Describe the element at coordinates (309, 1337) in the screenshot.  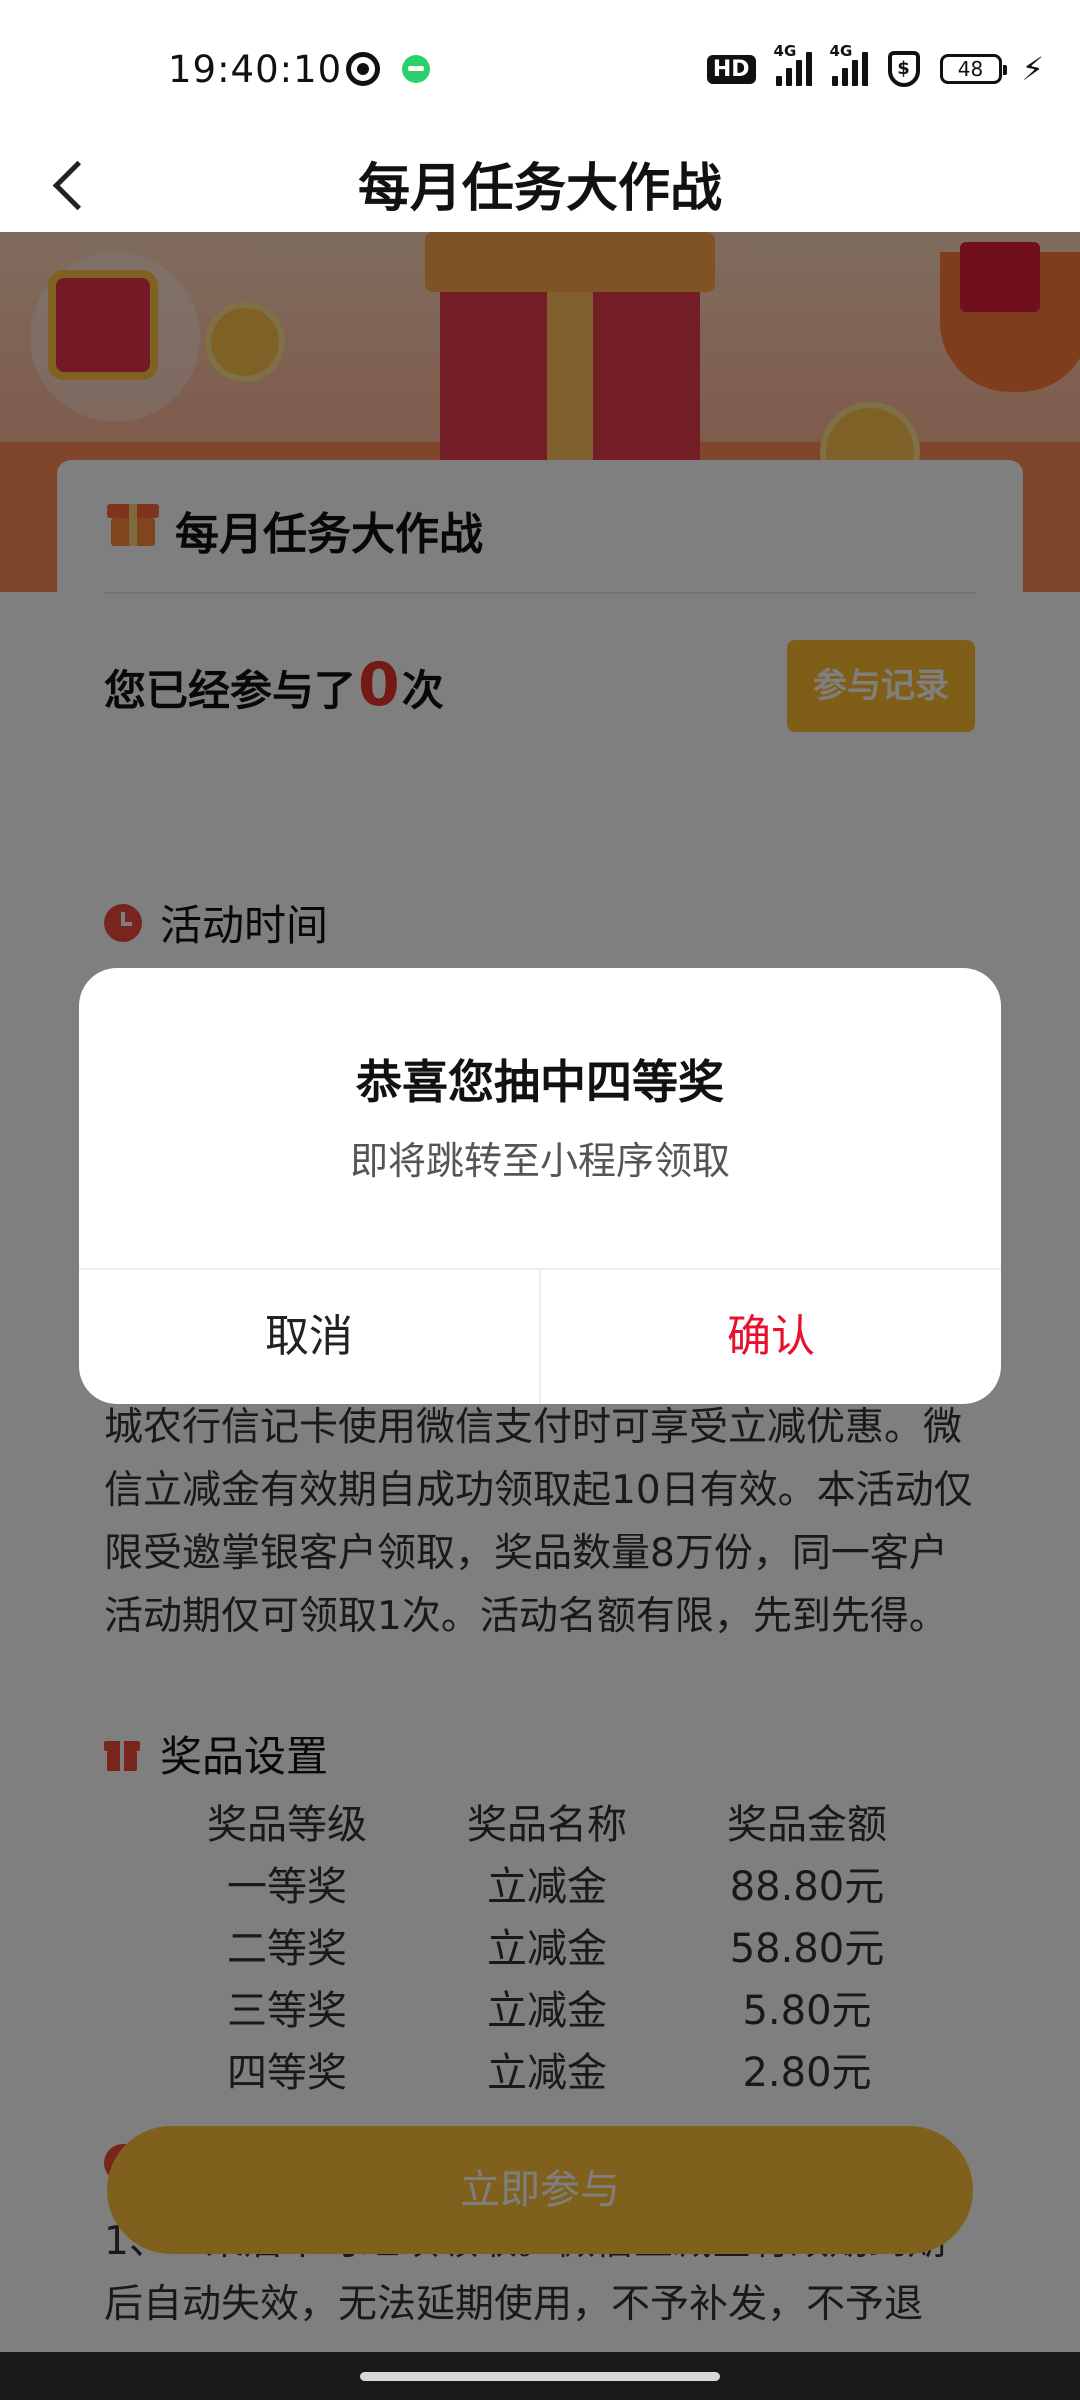
I see `cancel-button: 取消` at that location.